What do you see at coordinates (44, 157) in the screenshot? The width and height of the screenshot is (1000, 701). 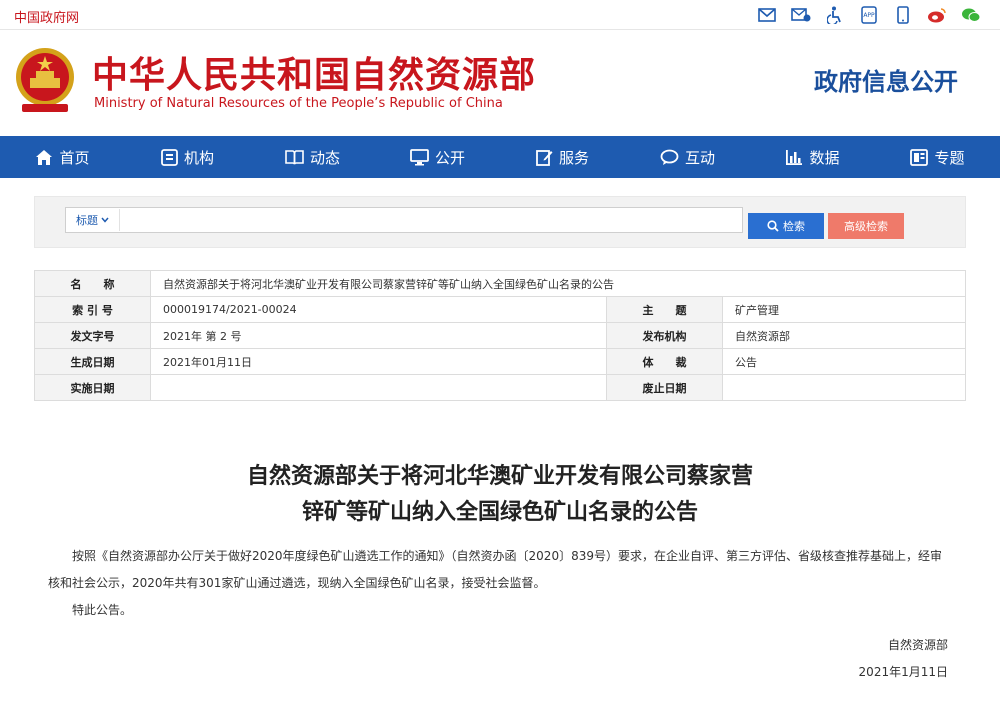 I see `home-icon` at bounding box center [44, 157].